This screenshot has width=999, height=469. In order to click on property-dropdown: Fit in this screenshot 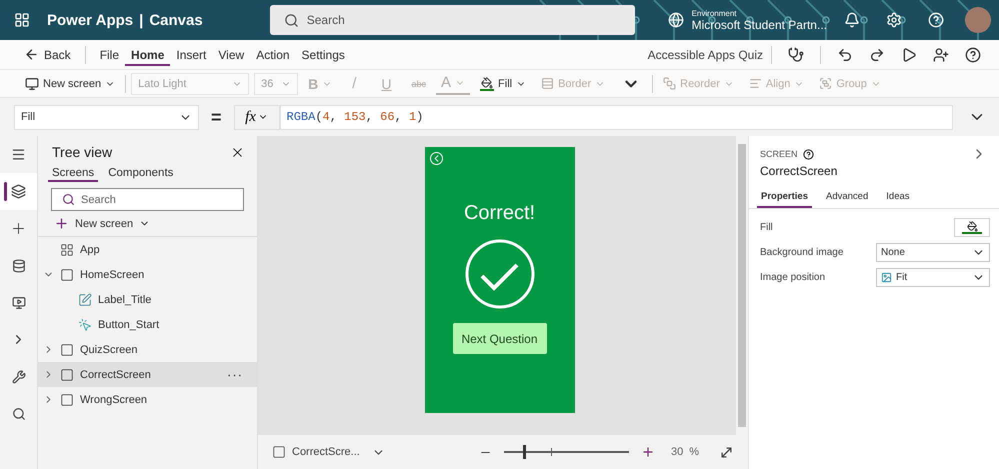, I will do `click(933, 277)`.